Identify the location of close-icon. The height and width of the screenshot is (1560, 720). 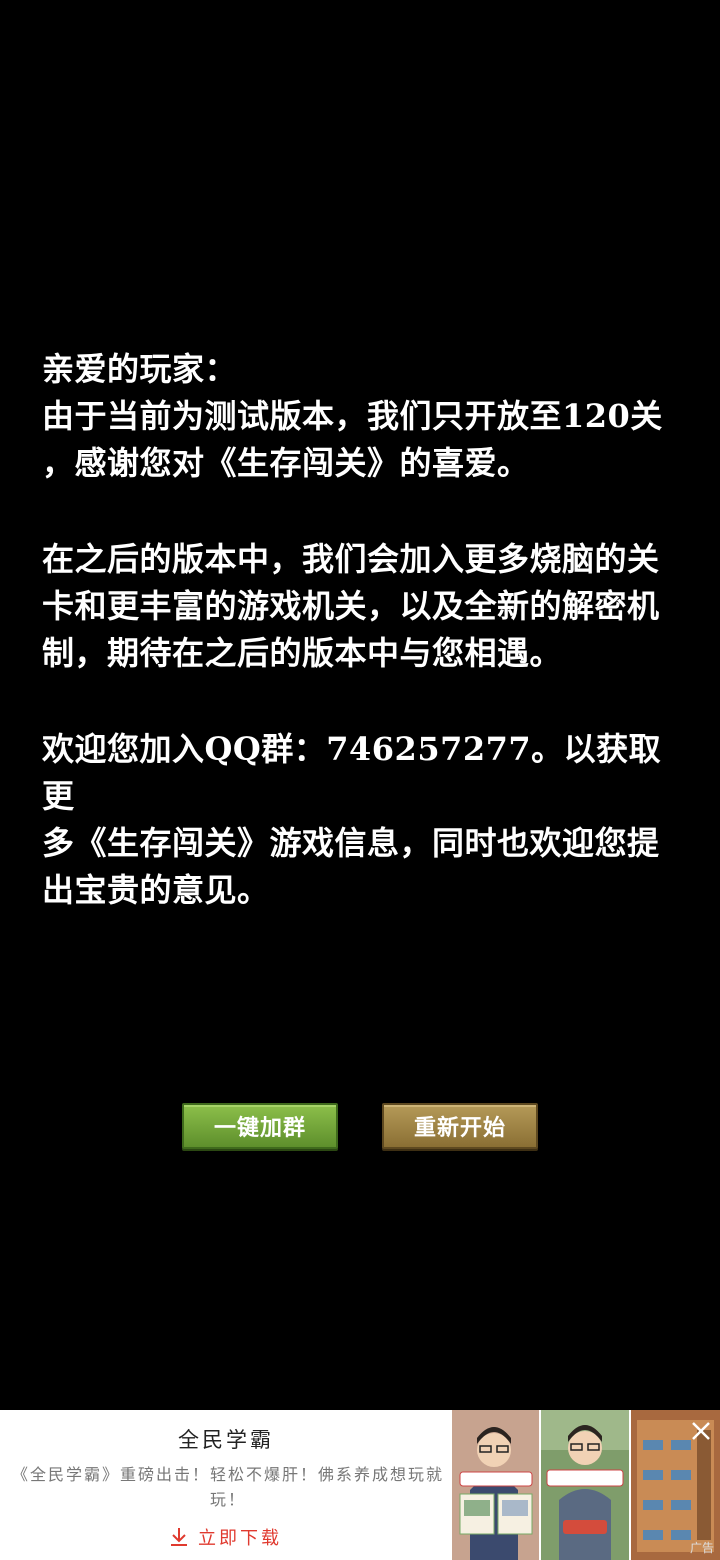
(701, 1431).